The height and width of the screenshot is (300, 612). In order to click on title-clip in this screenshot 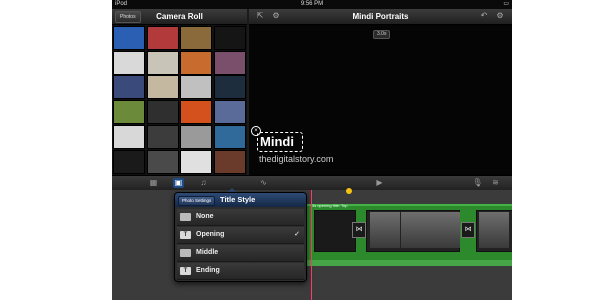, I will do `click(335, 231)`.